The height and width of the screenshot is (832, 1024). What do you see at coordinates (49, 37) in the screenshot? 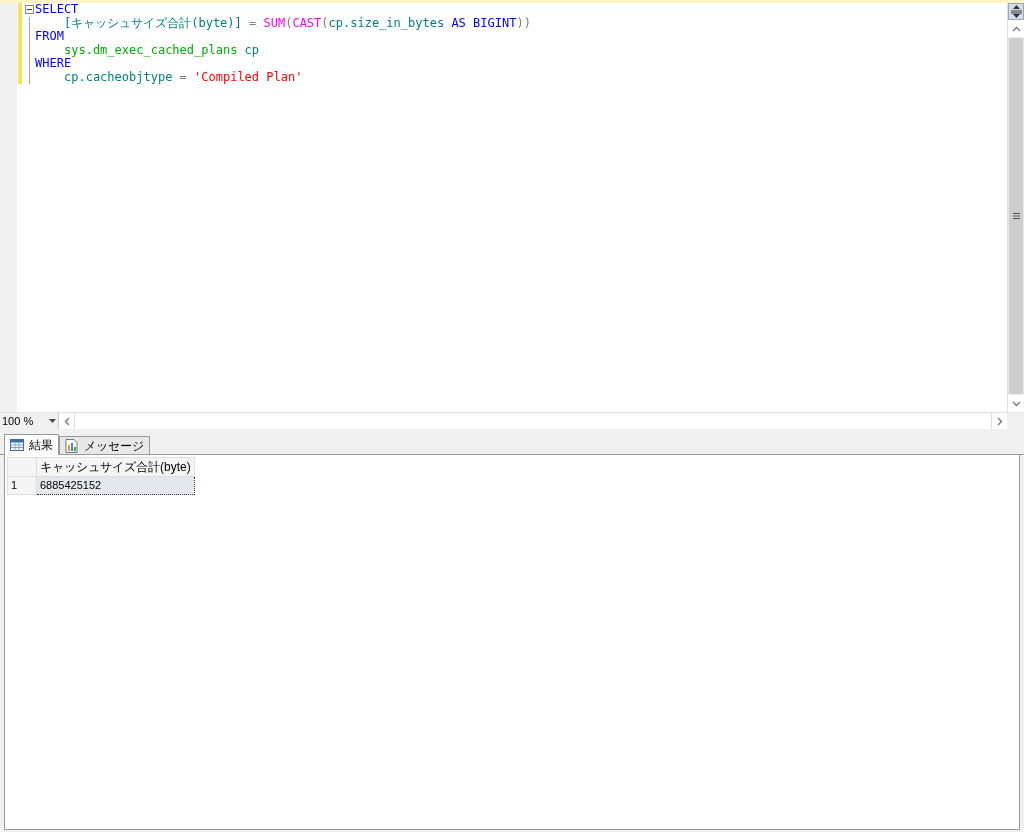
I see `code-line: FROM` at bounding box center [49, 37].